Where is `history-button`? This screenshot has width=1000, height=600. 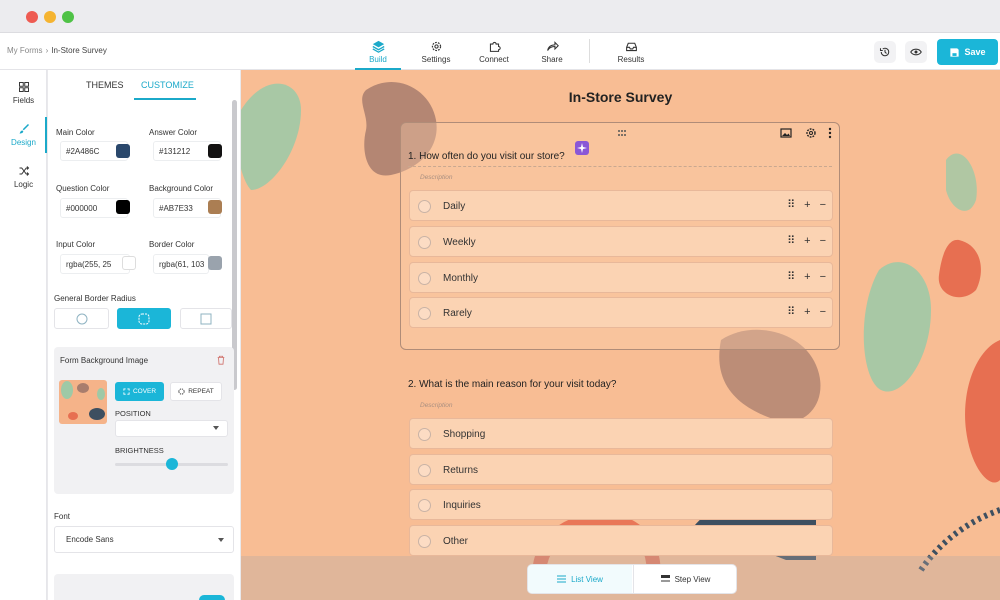
history-button is located at coordinates (885, 52).